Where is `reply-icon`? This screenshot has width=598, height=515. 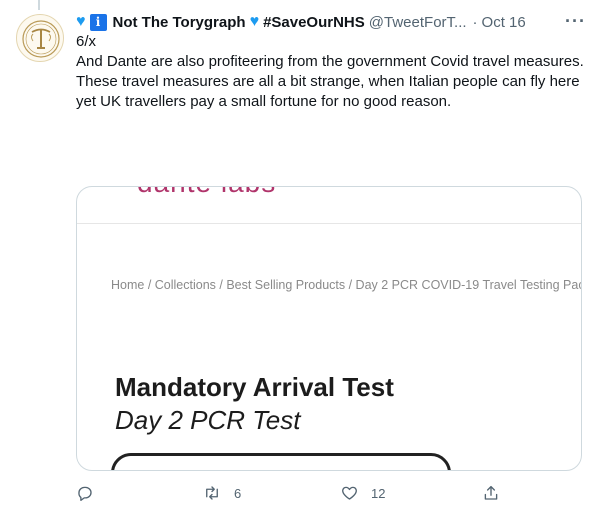
reply-icon is located at coordinates (85, 493).